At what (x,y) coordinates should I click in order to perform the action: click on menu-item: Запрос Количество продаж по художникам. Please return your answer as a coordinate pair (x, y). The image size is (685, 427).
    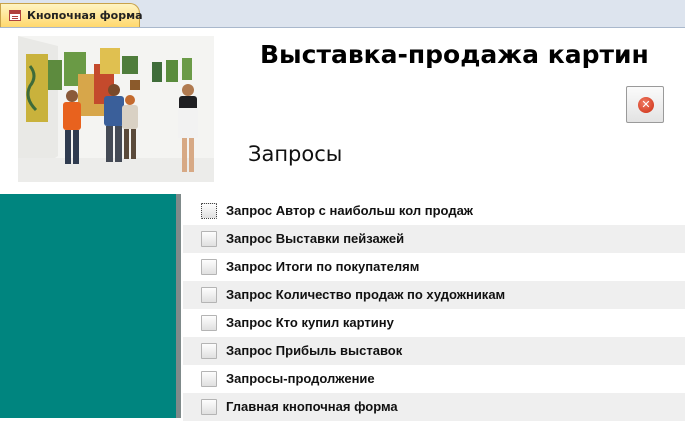
    Looking at the image, I should click on (434, 295).